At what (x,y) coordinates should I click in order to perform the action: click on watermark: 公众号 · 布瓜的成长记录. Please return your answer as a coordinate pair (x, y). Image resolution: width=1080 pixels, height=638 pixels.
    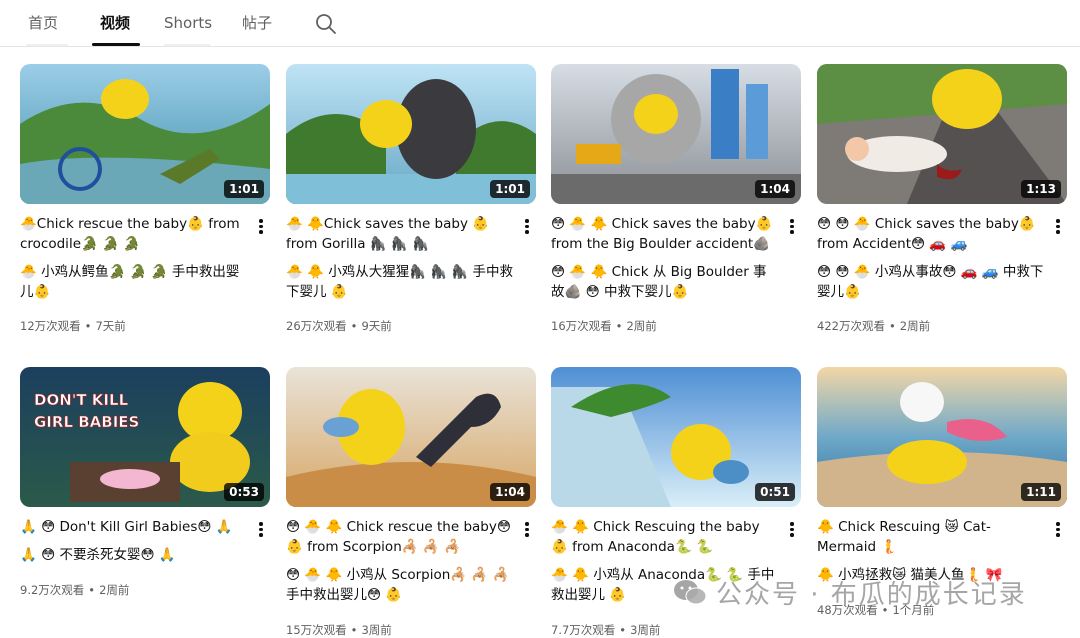
    Looking at the image, I should click on (849, 592).